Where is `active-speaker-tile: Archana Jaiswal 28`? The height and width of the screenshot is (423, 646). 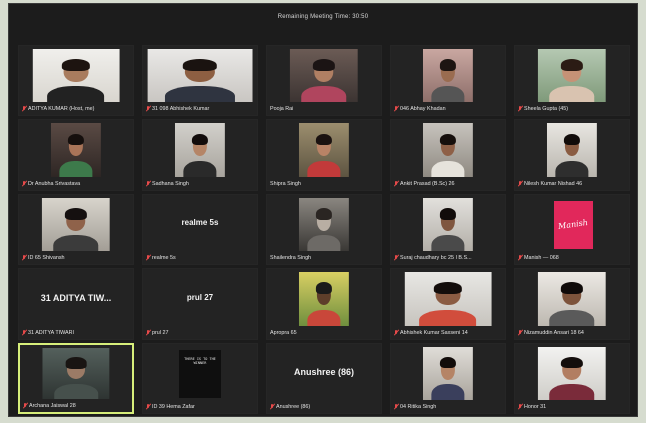 active-speaker-tile: Archana Jaiswal 28 is located at coordinates (76, 378).